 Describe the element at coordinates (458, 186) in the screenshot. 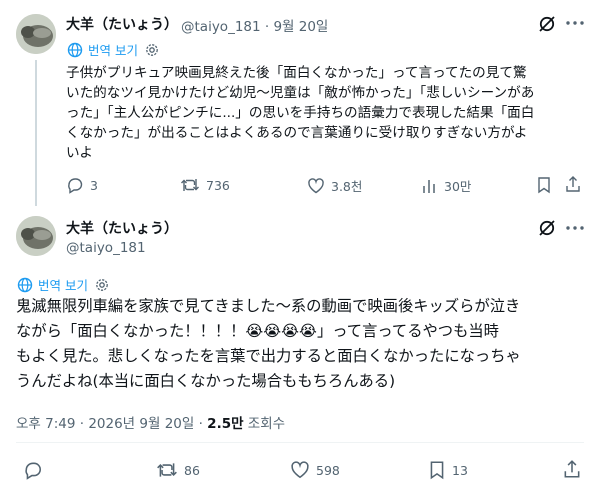

I see `views-count: 30만` at that location.